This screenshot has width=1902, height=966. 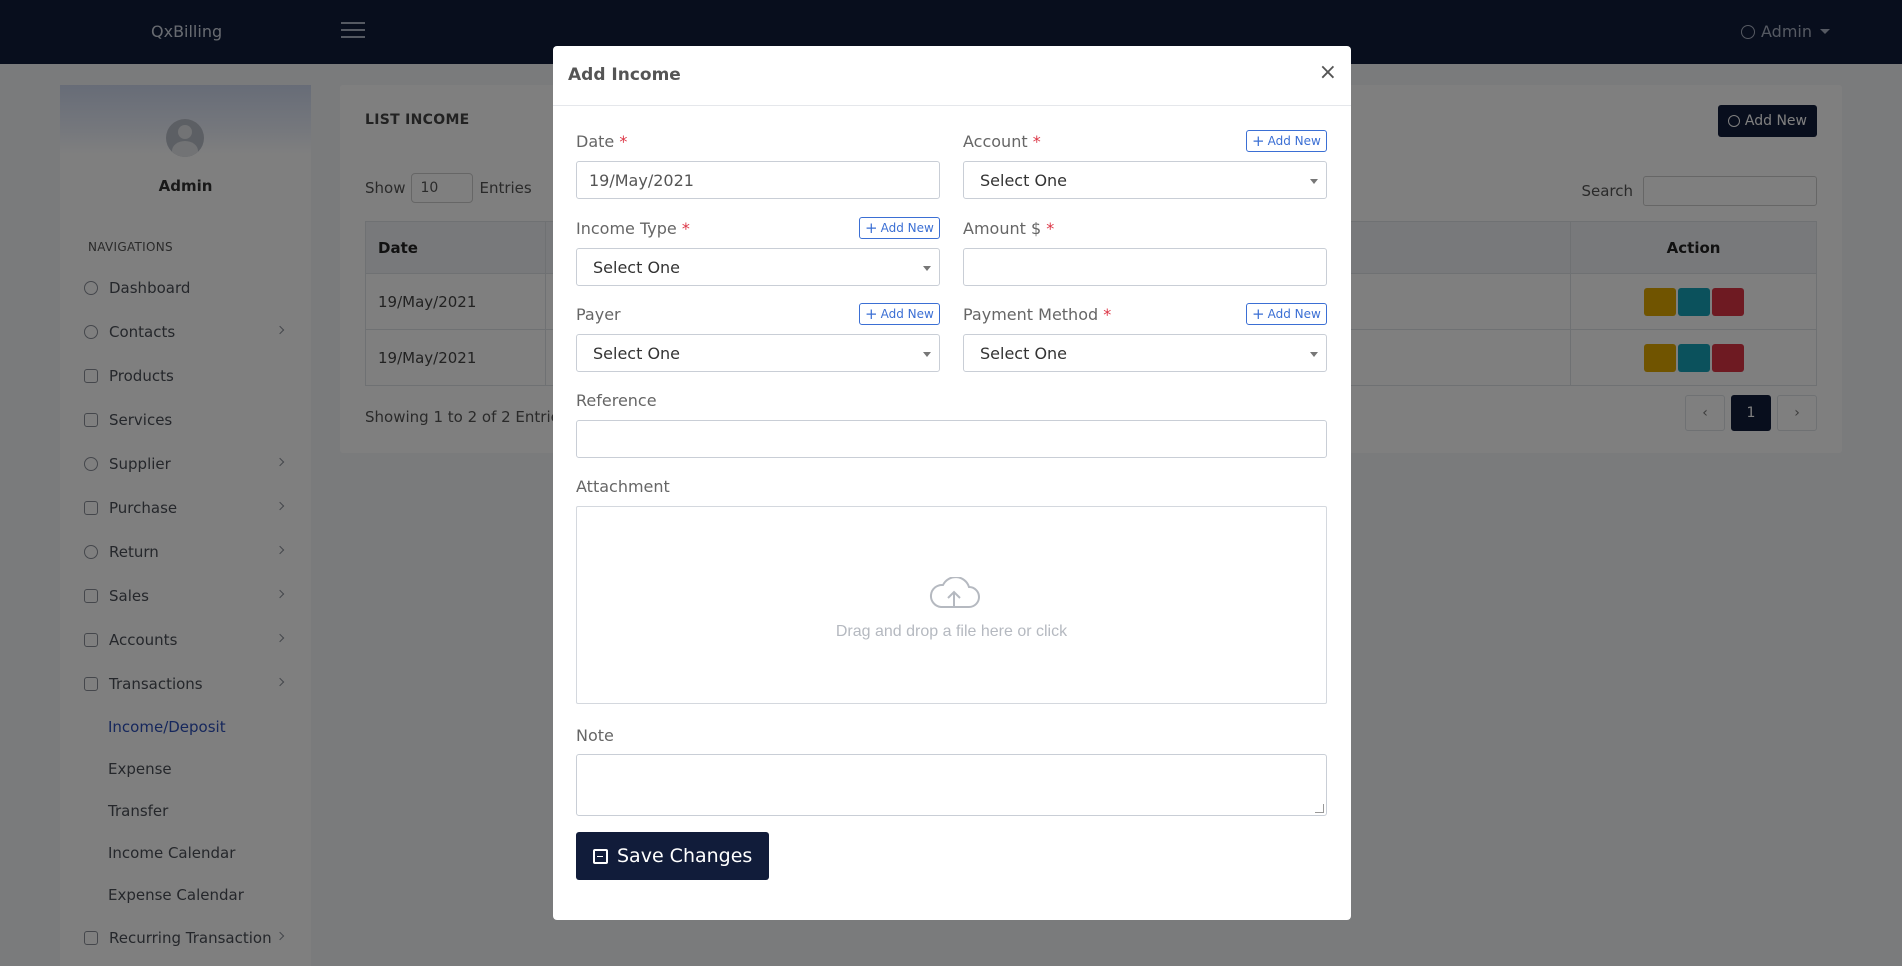 I want to click on payment-method-select: Select One, so click(x=1145, y=353).